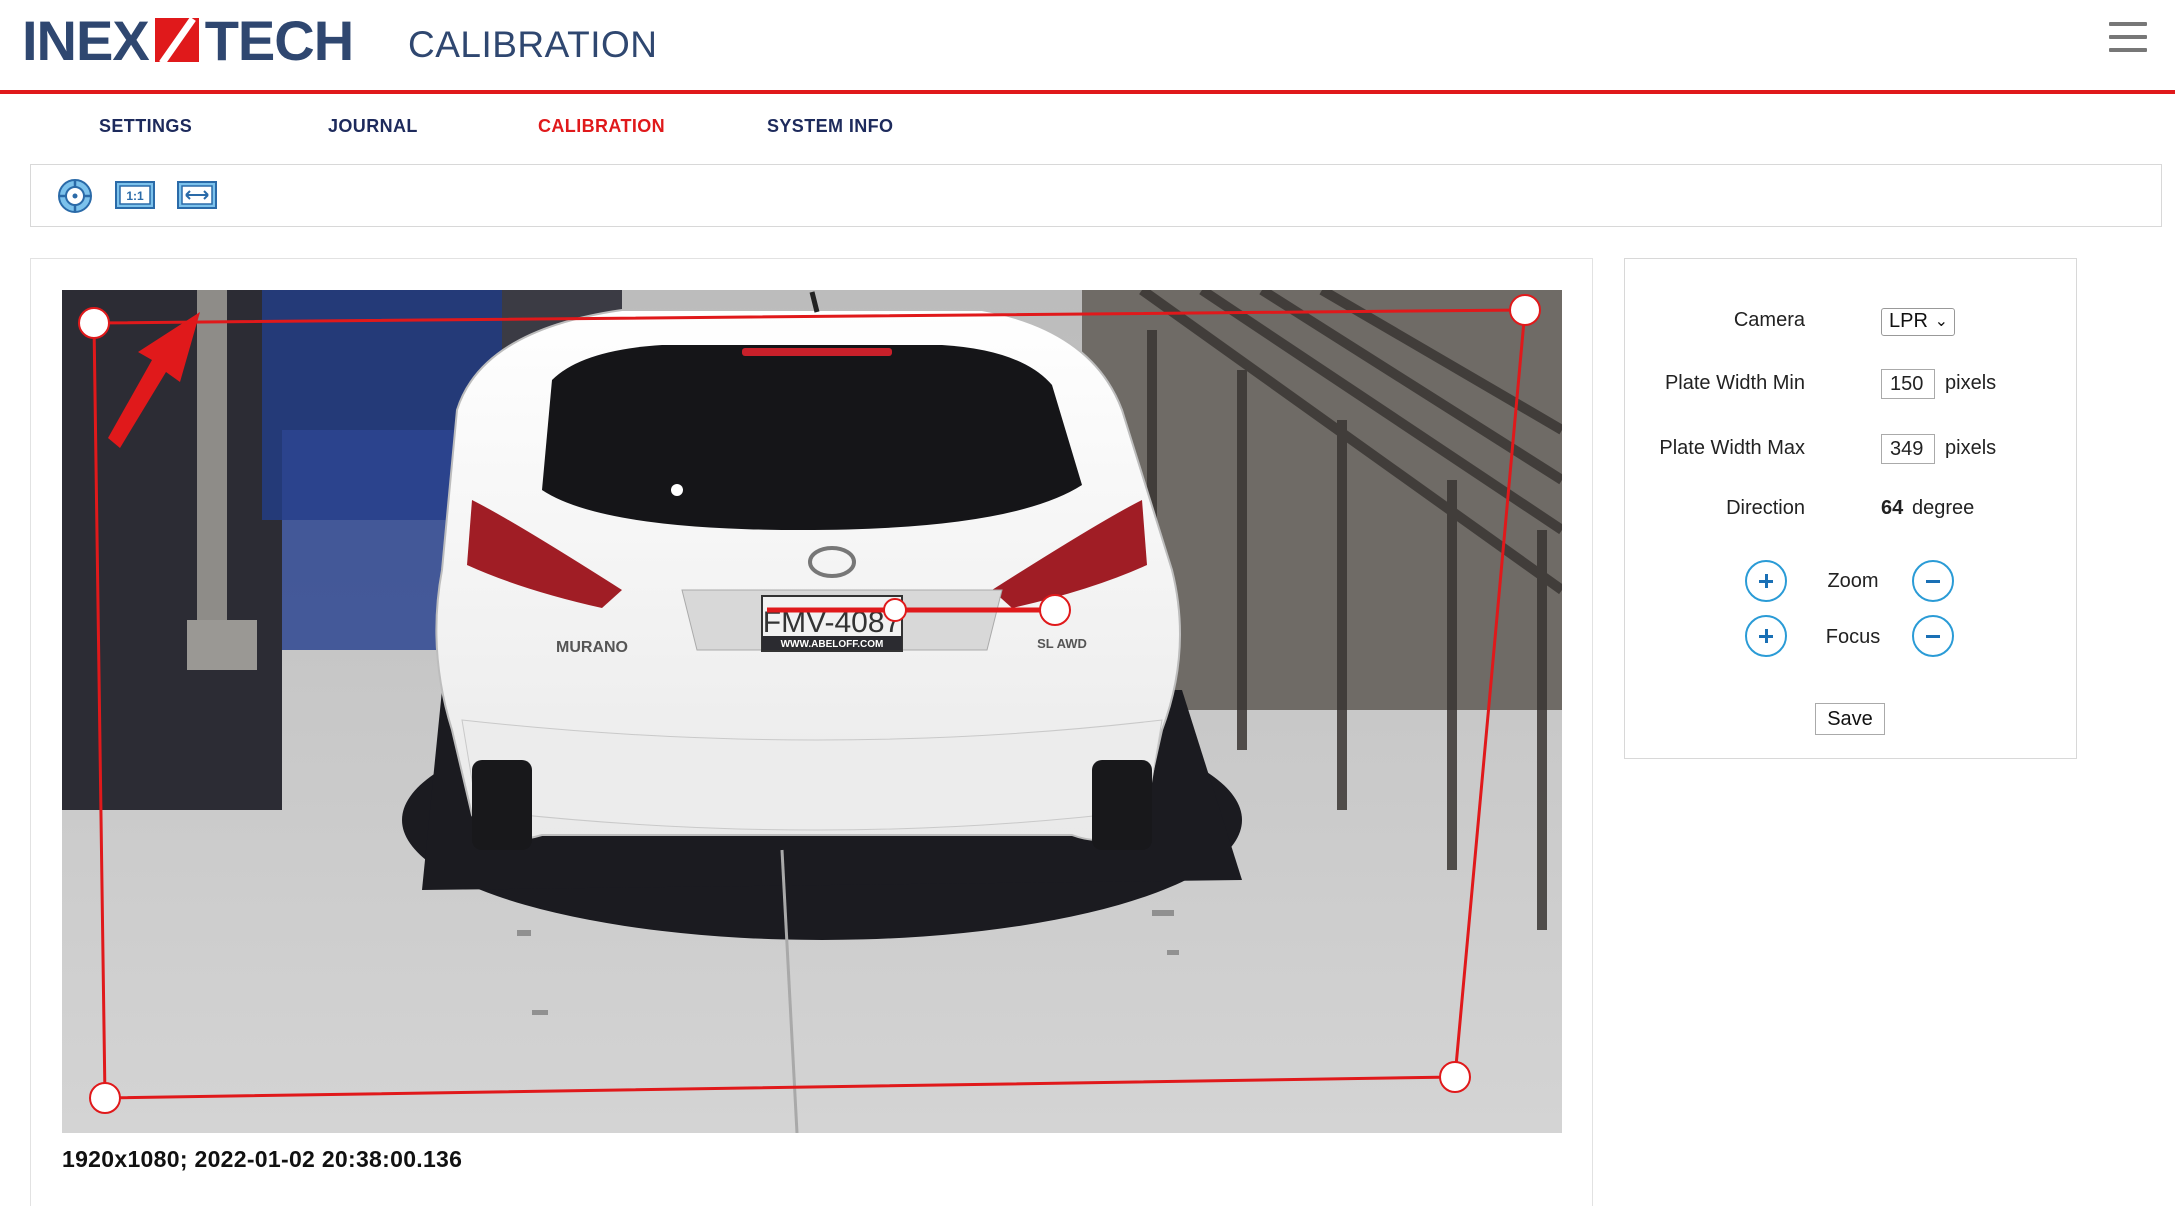 The image size is (2175, 1206). What do you see at coordinates (145, 126) in the screenshot?
I see `tab-settings: SETTINGS` at bounding box center [145, 126].